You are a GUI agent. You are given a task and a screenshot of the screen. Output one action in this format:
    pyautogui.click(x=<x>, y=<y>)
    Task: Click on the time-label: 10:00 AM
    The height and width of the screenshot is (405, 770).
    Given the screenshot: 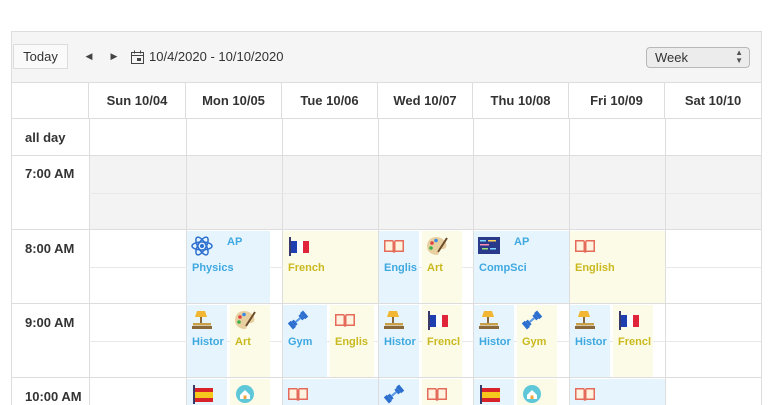 What is the action you would take?
    pyautogui.click(x=53, y=396)
    